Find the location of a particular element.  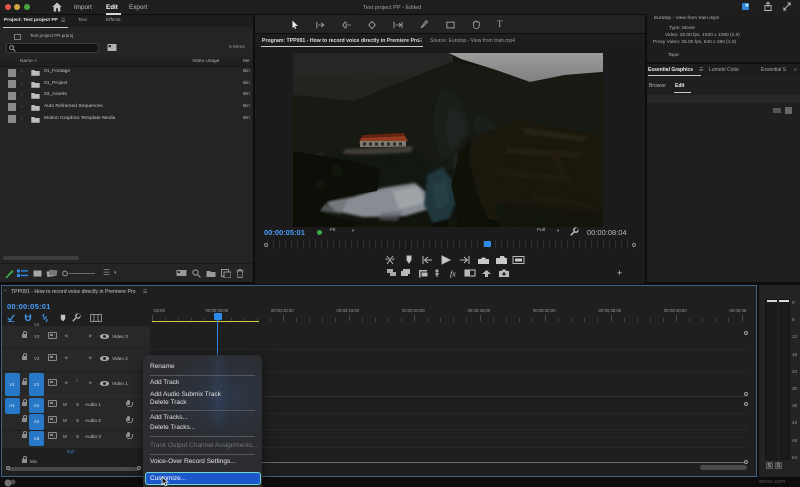

svg-text: fx is located at coordinates (453, 274).